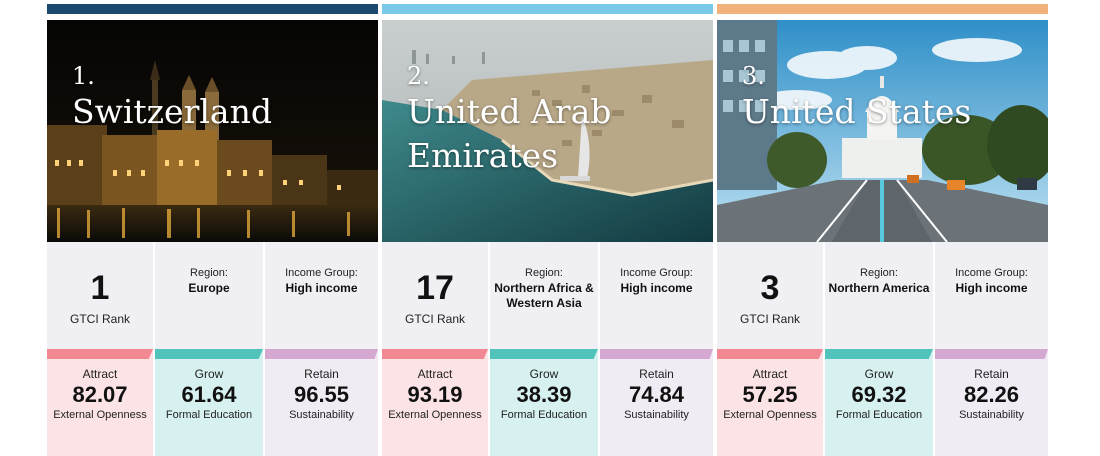 This screenshot has height=456, width=1100. I want to click on attract-pillar: Attract 82.07 External Openness, so click(101, 402).